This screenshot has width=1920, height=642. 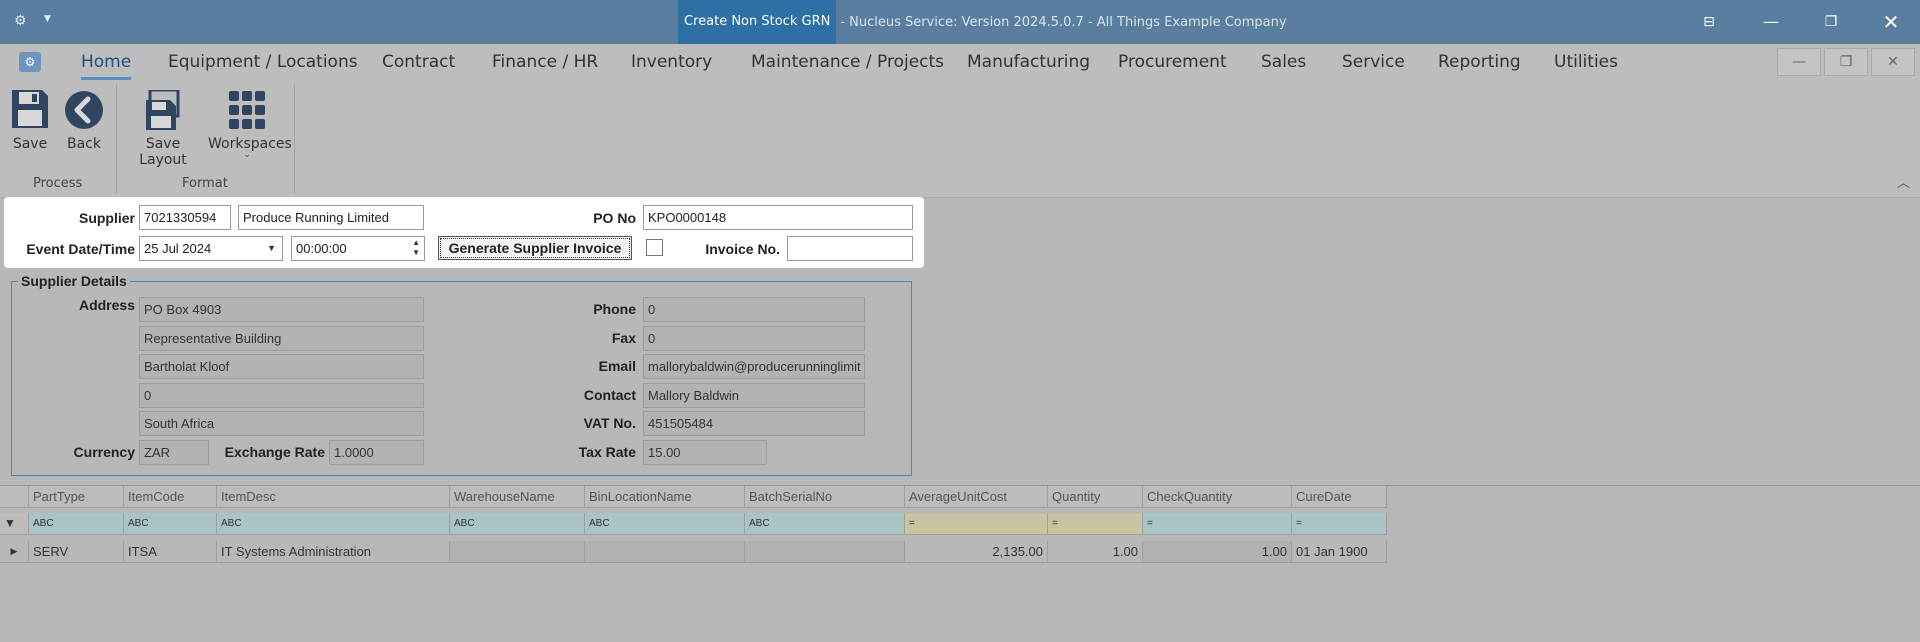 I want to click on column-header-batchserialno: BatchSerialNo, so click(x=825, y=497).